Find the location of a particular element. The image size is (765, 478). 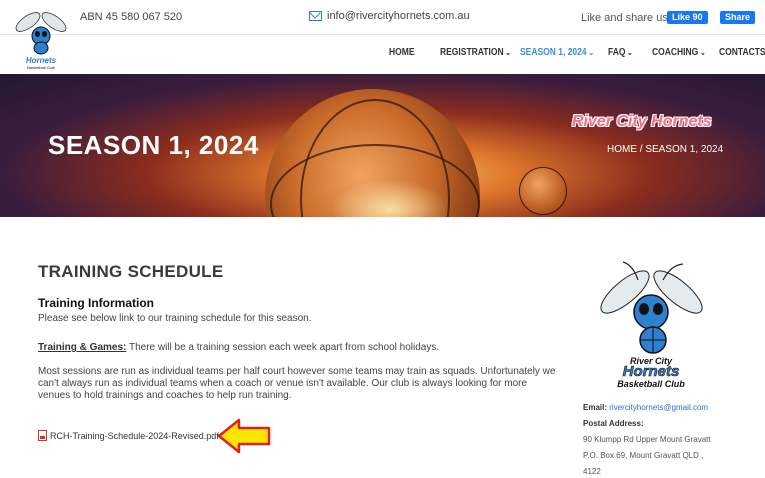

breadcrumb: HOME / SEASON 1, 2024 is located at coordinates (665, 149).